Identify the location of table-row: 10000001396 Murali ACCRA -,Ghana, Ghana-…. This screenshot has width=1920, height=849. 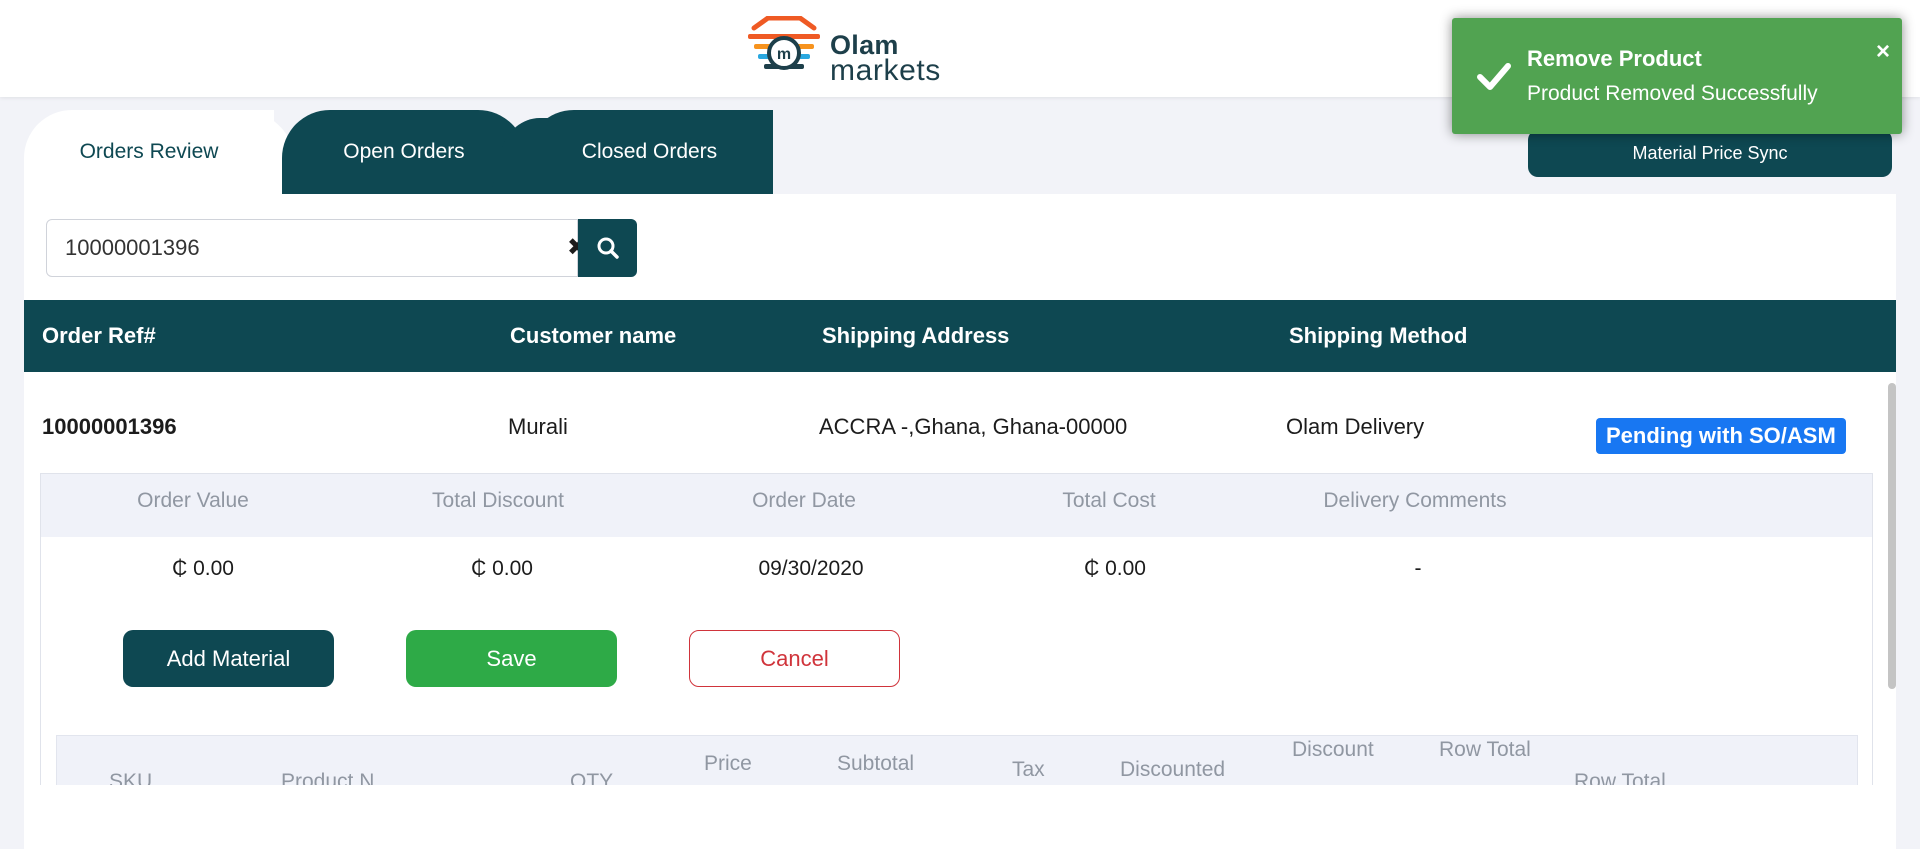
(944, 419).